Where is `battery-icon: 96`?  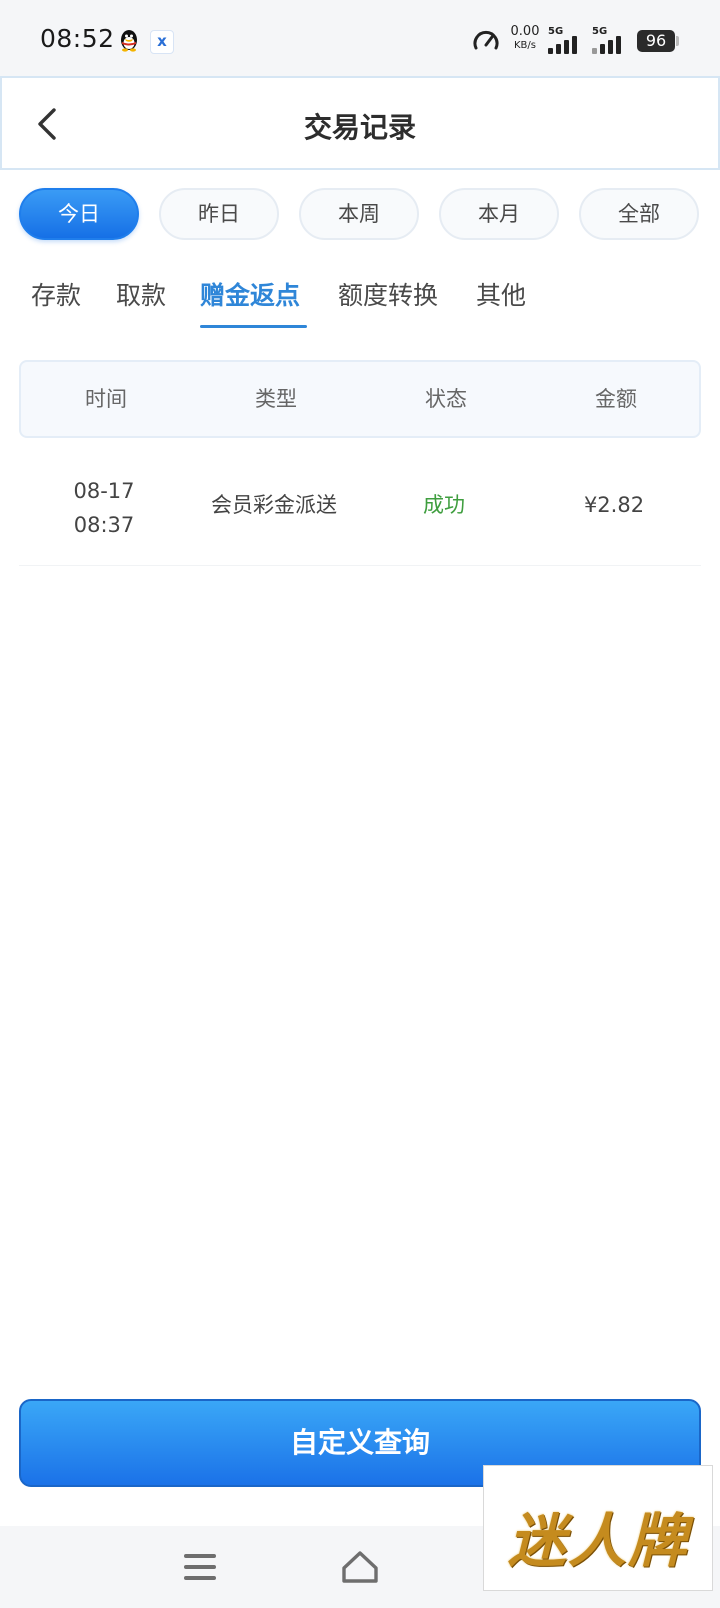 battery-icon: 96 is located at coordinates (656, 41).